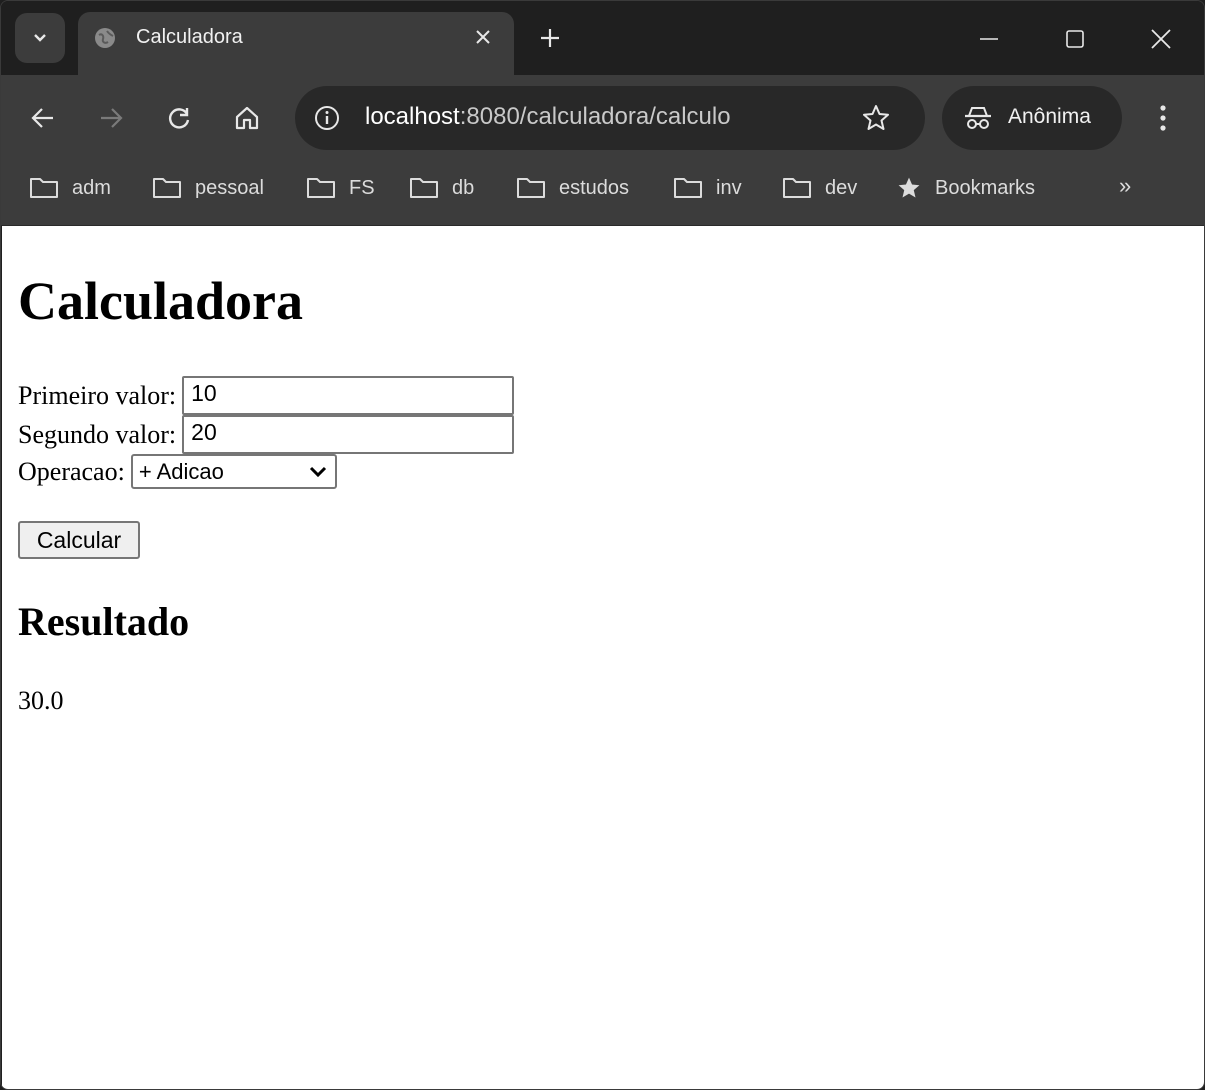  What do you see at coordinates (348, 395) in the screenshot?
I see `first-value-input: 10` at bounding box center [348, 395].